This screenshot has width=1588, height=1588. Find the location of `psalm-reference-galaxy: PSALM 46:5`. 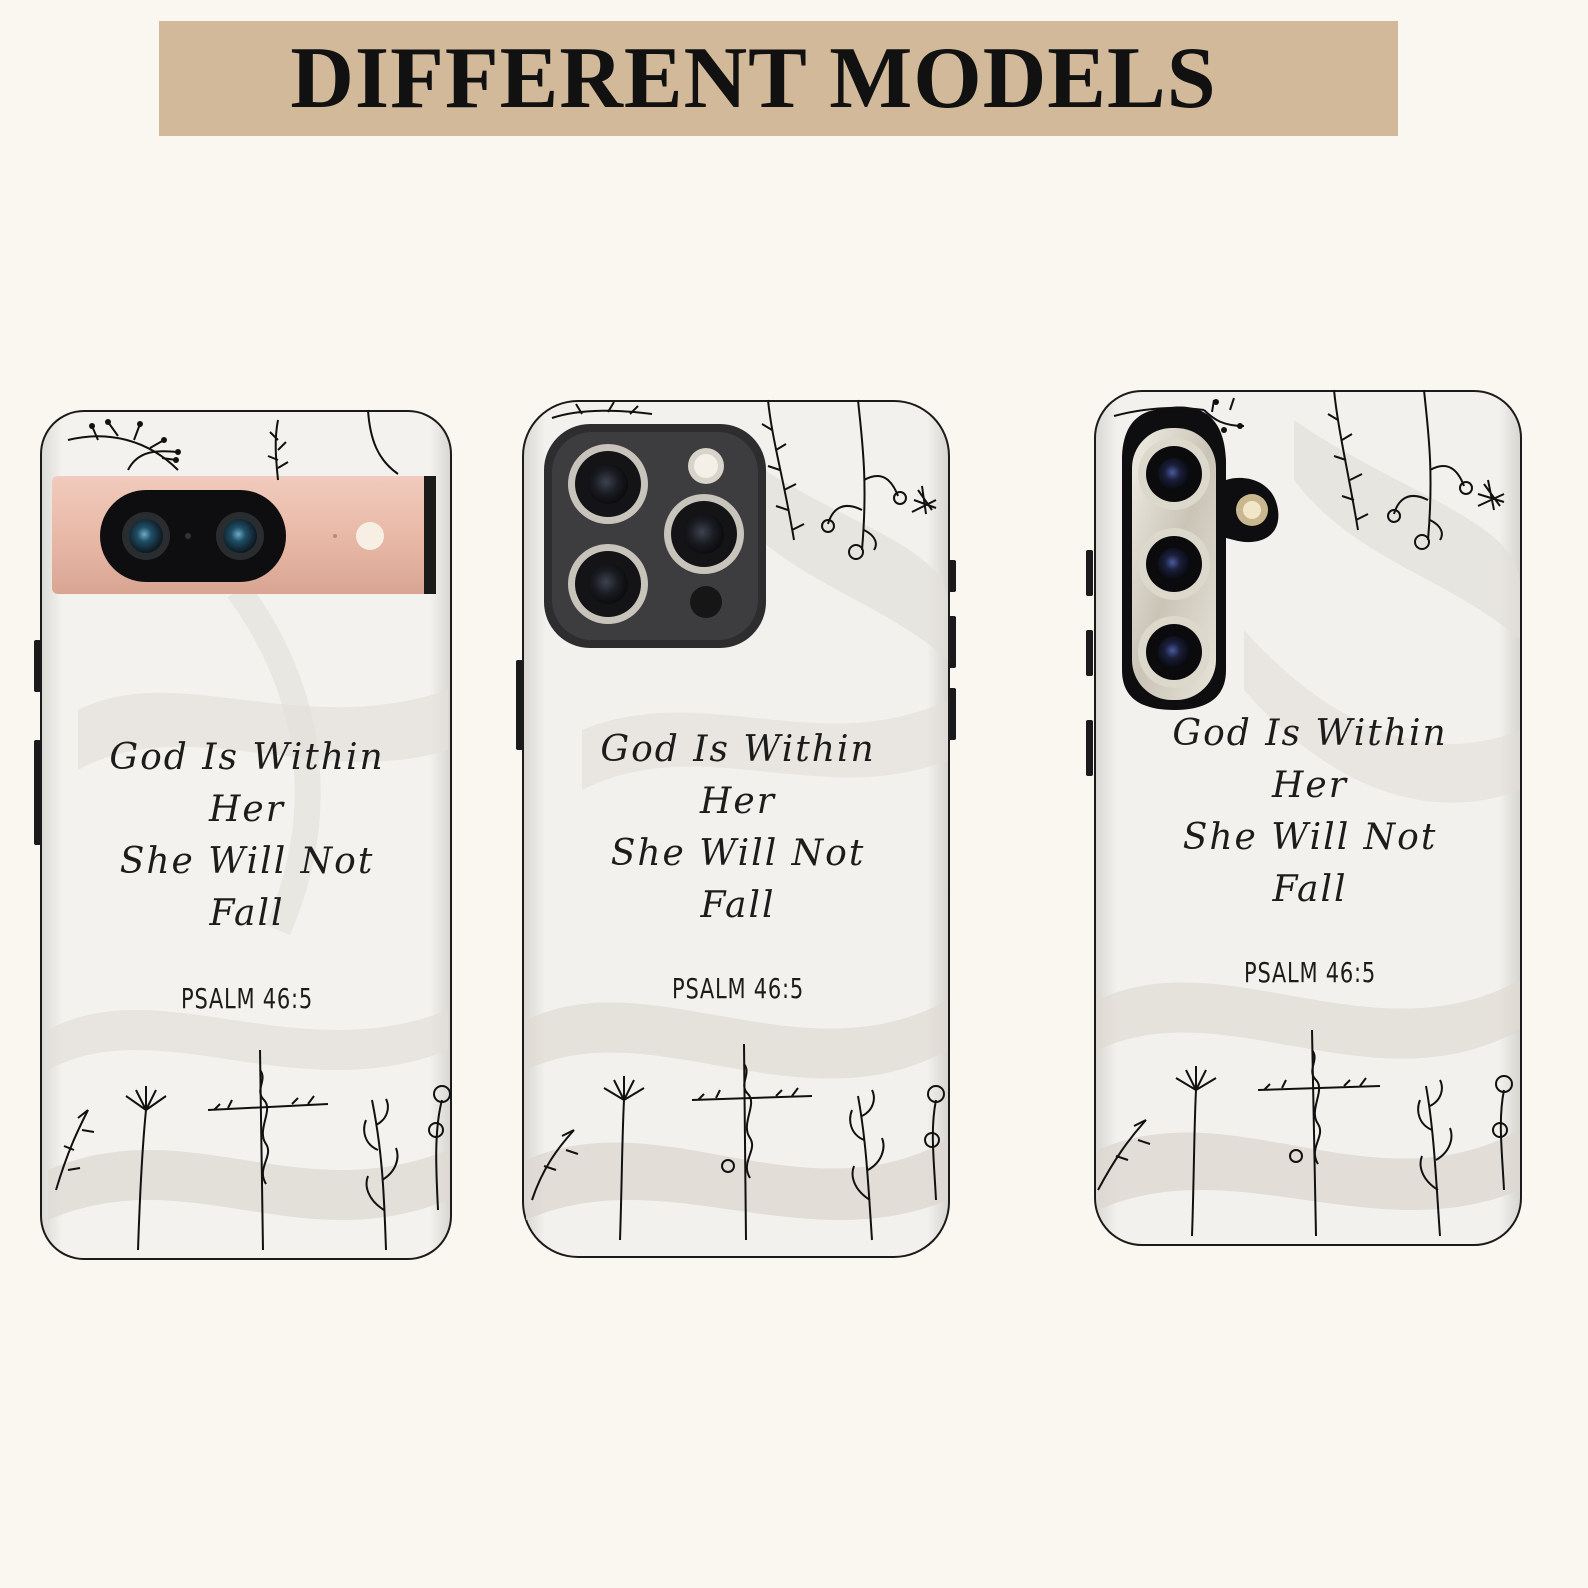

psalm-reference-galaxy: PSALM 46:5 is located at coordinates (1310, 972).